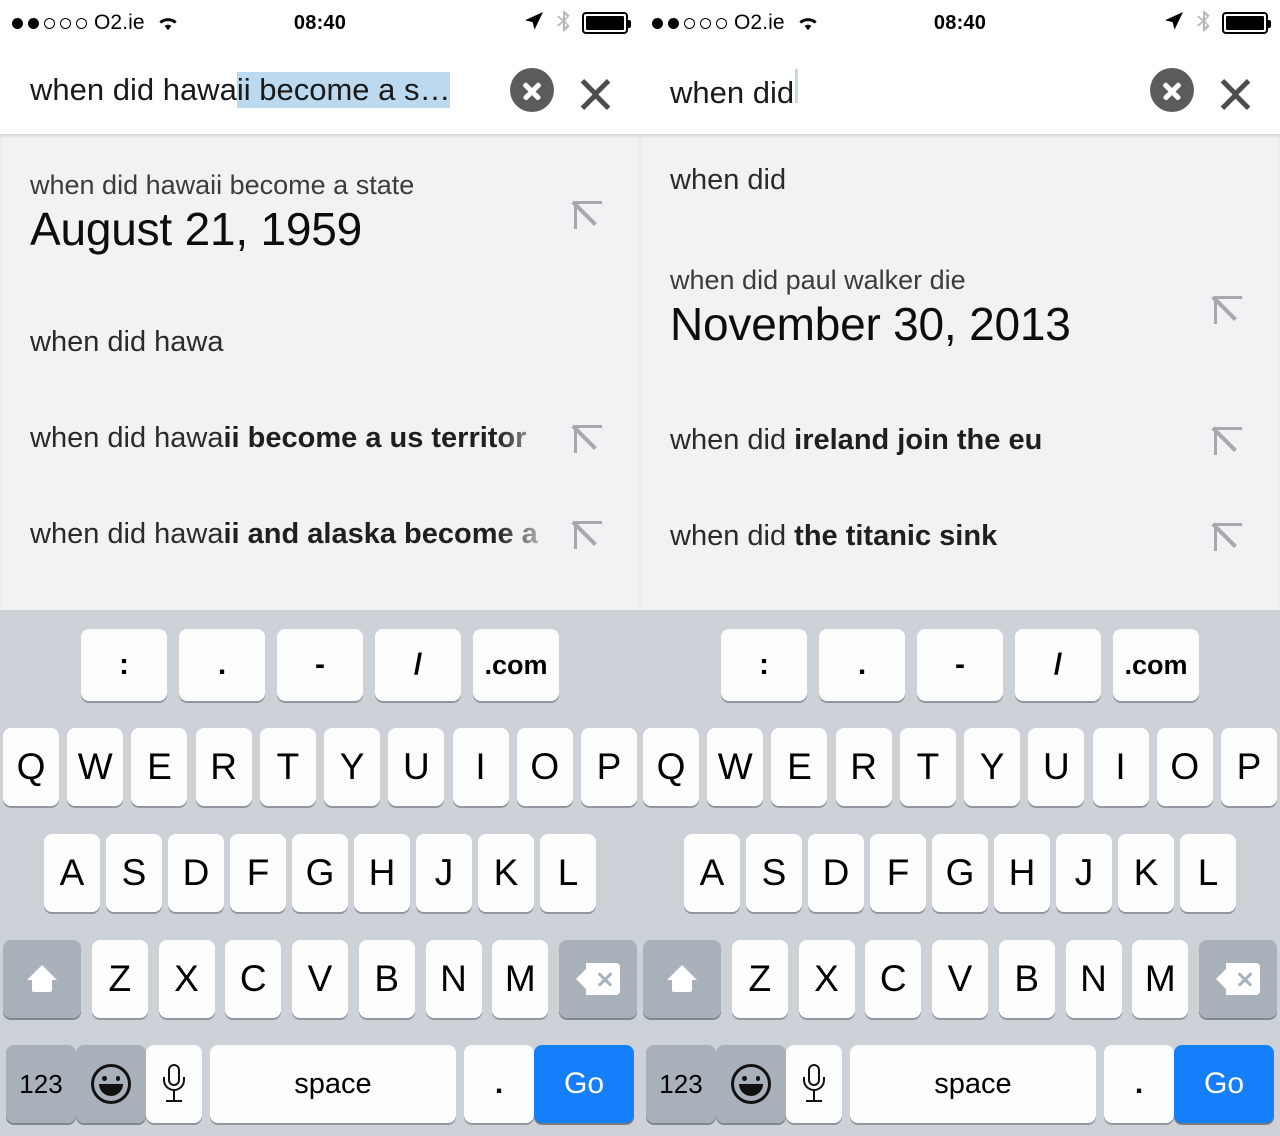 The height and width of the screenshot is (1136, 1280). Describe the element at coordinates (960, 440) in the screenshot. I see `list-item: when did ireland join the eu` at that location.